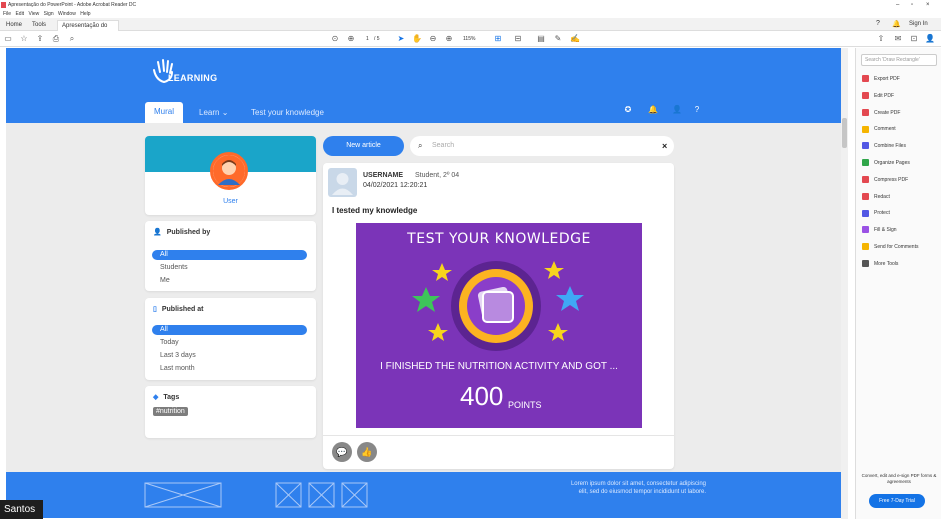 Image resolution: width=941 pixels, height=519 pixels. Describe the element at coordinates (697, 110) in the screenshot. I see `help-circle-icon: ?` at that location.